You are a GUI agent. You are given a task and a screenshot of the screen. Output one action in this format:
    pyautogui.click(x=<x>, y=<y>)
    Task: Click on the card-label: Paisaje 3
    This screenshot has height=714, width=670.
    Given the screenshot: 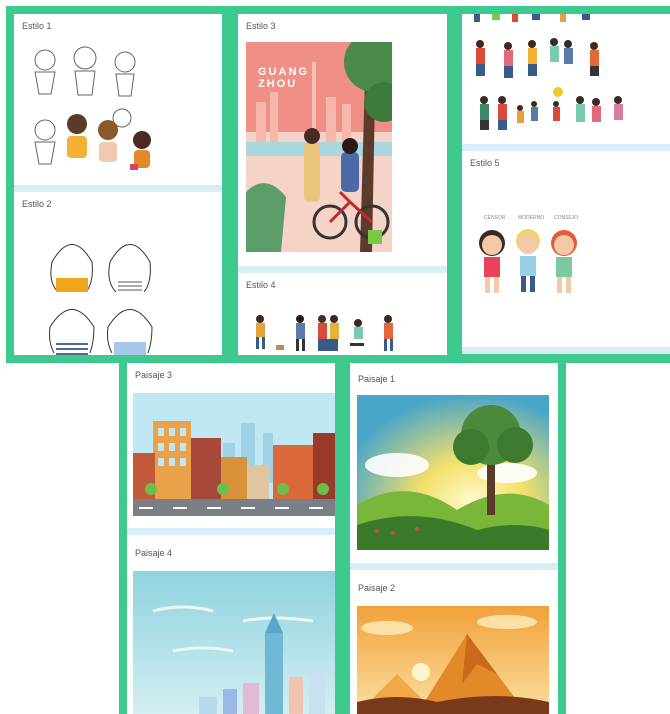 What is the action you would take?
    pyautogui.click(x=154, y=375)
    